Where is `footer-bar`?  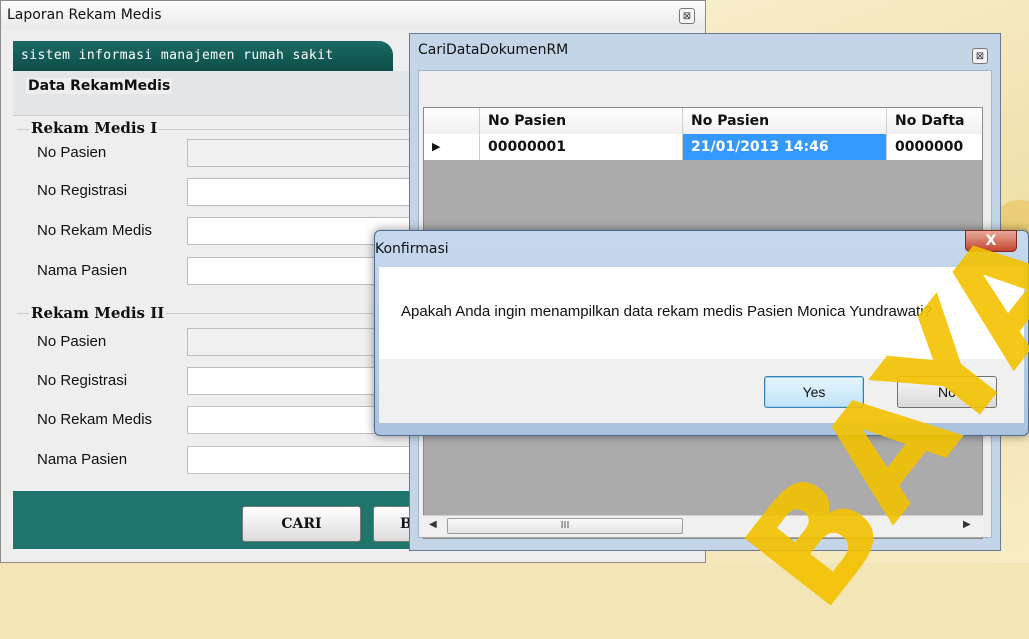
footer-bar is located at coordinates (223, 520).